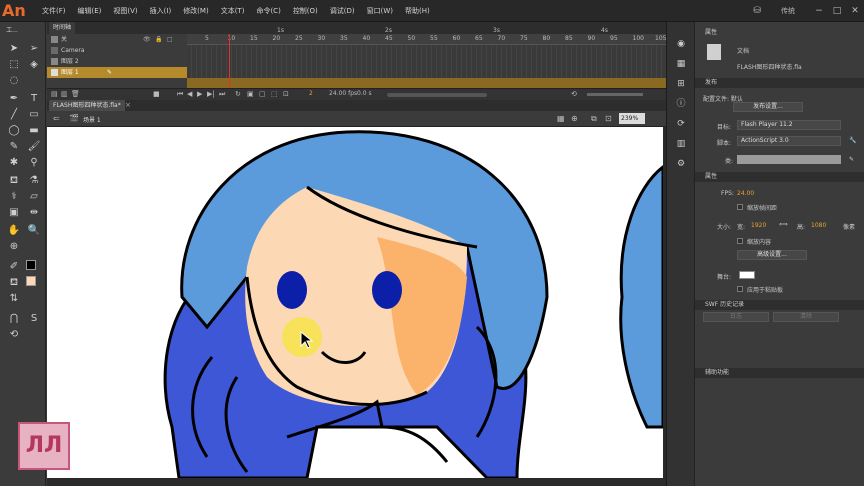  Describe the element at coordinates (14, 181) in the screenshot. I see `paint-bucket-icon: ⛾` at that location.